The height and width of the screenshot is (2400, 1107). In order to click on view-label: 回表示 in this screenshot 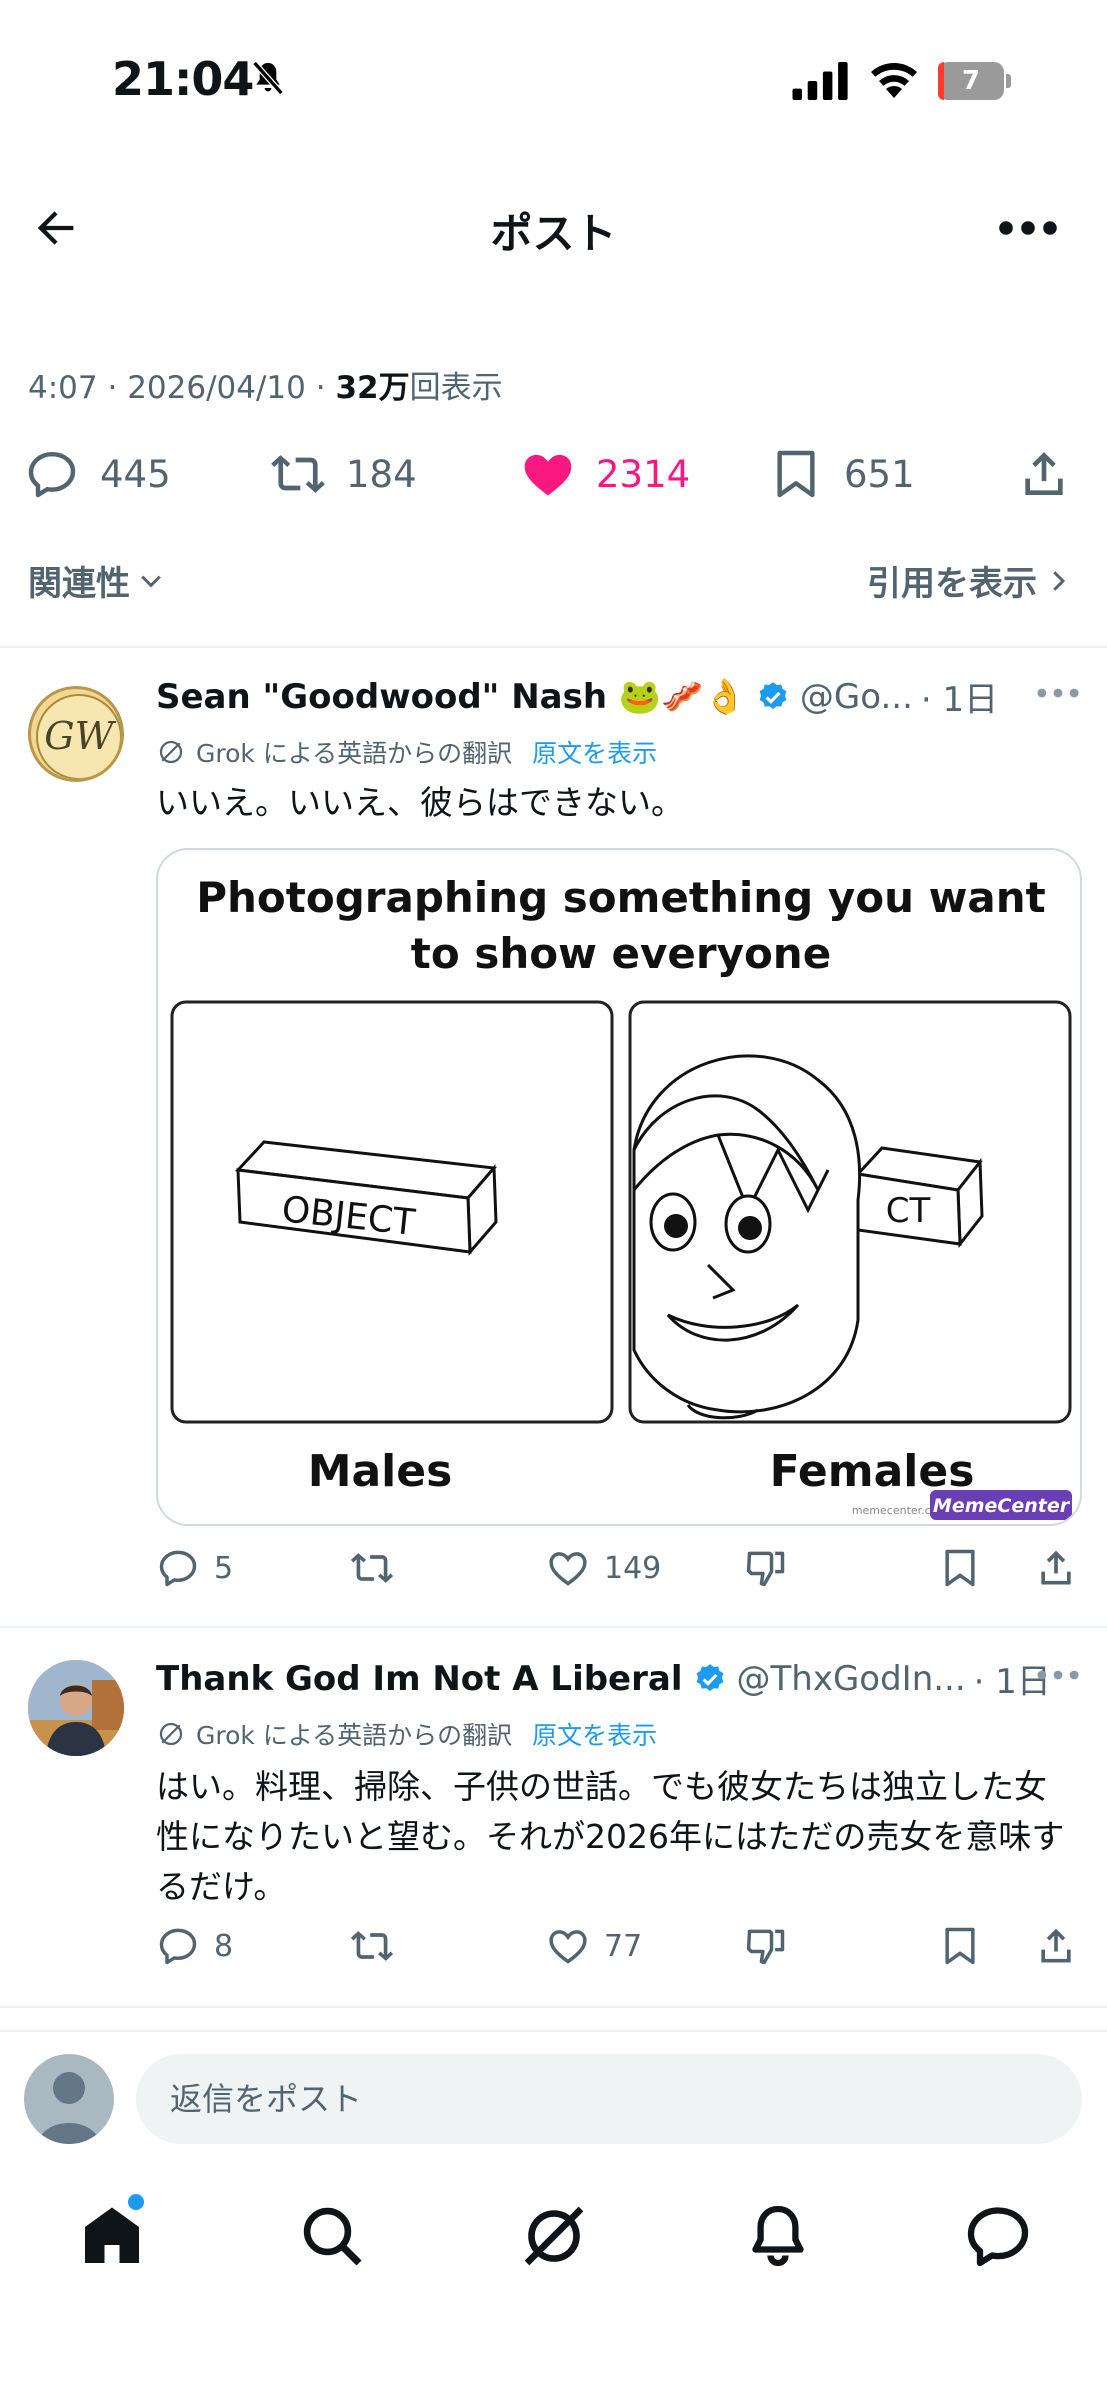, I will do `click(456, 388)`.